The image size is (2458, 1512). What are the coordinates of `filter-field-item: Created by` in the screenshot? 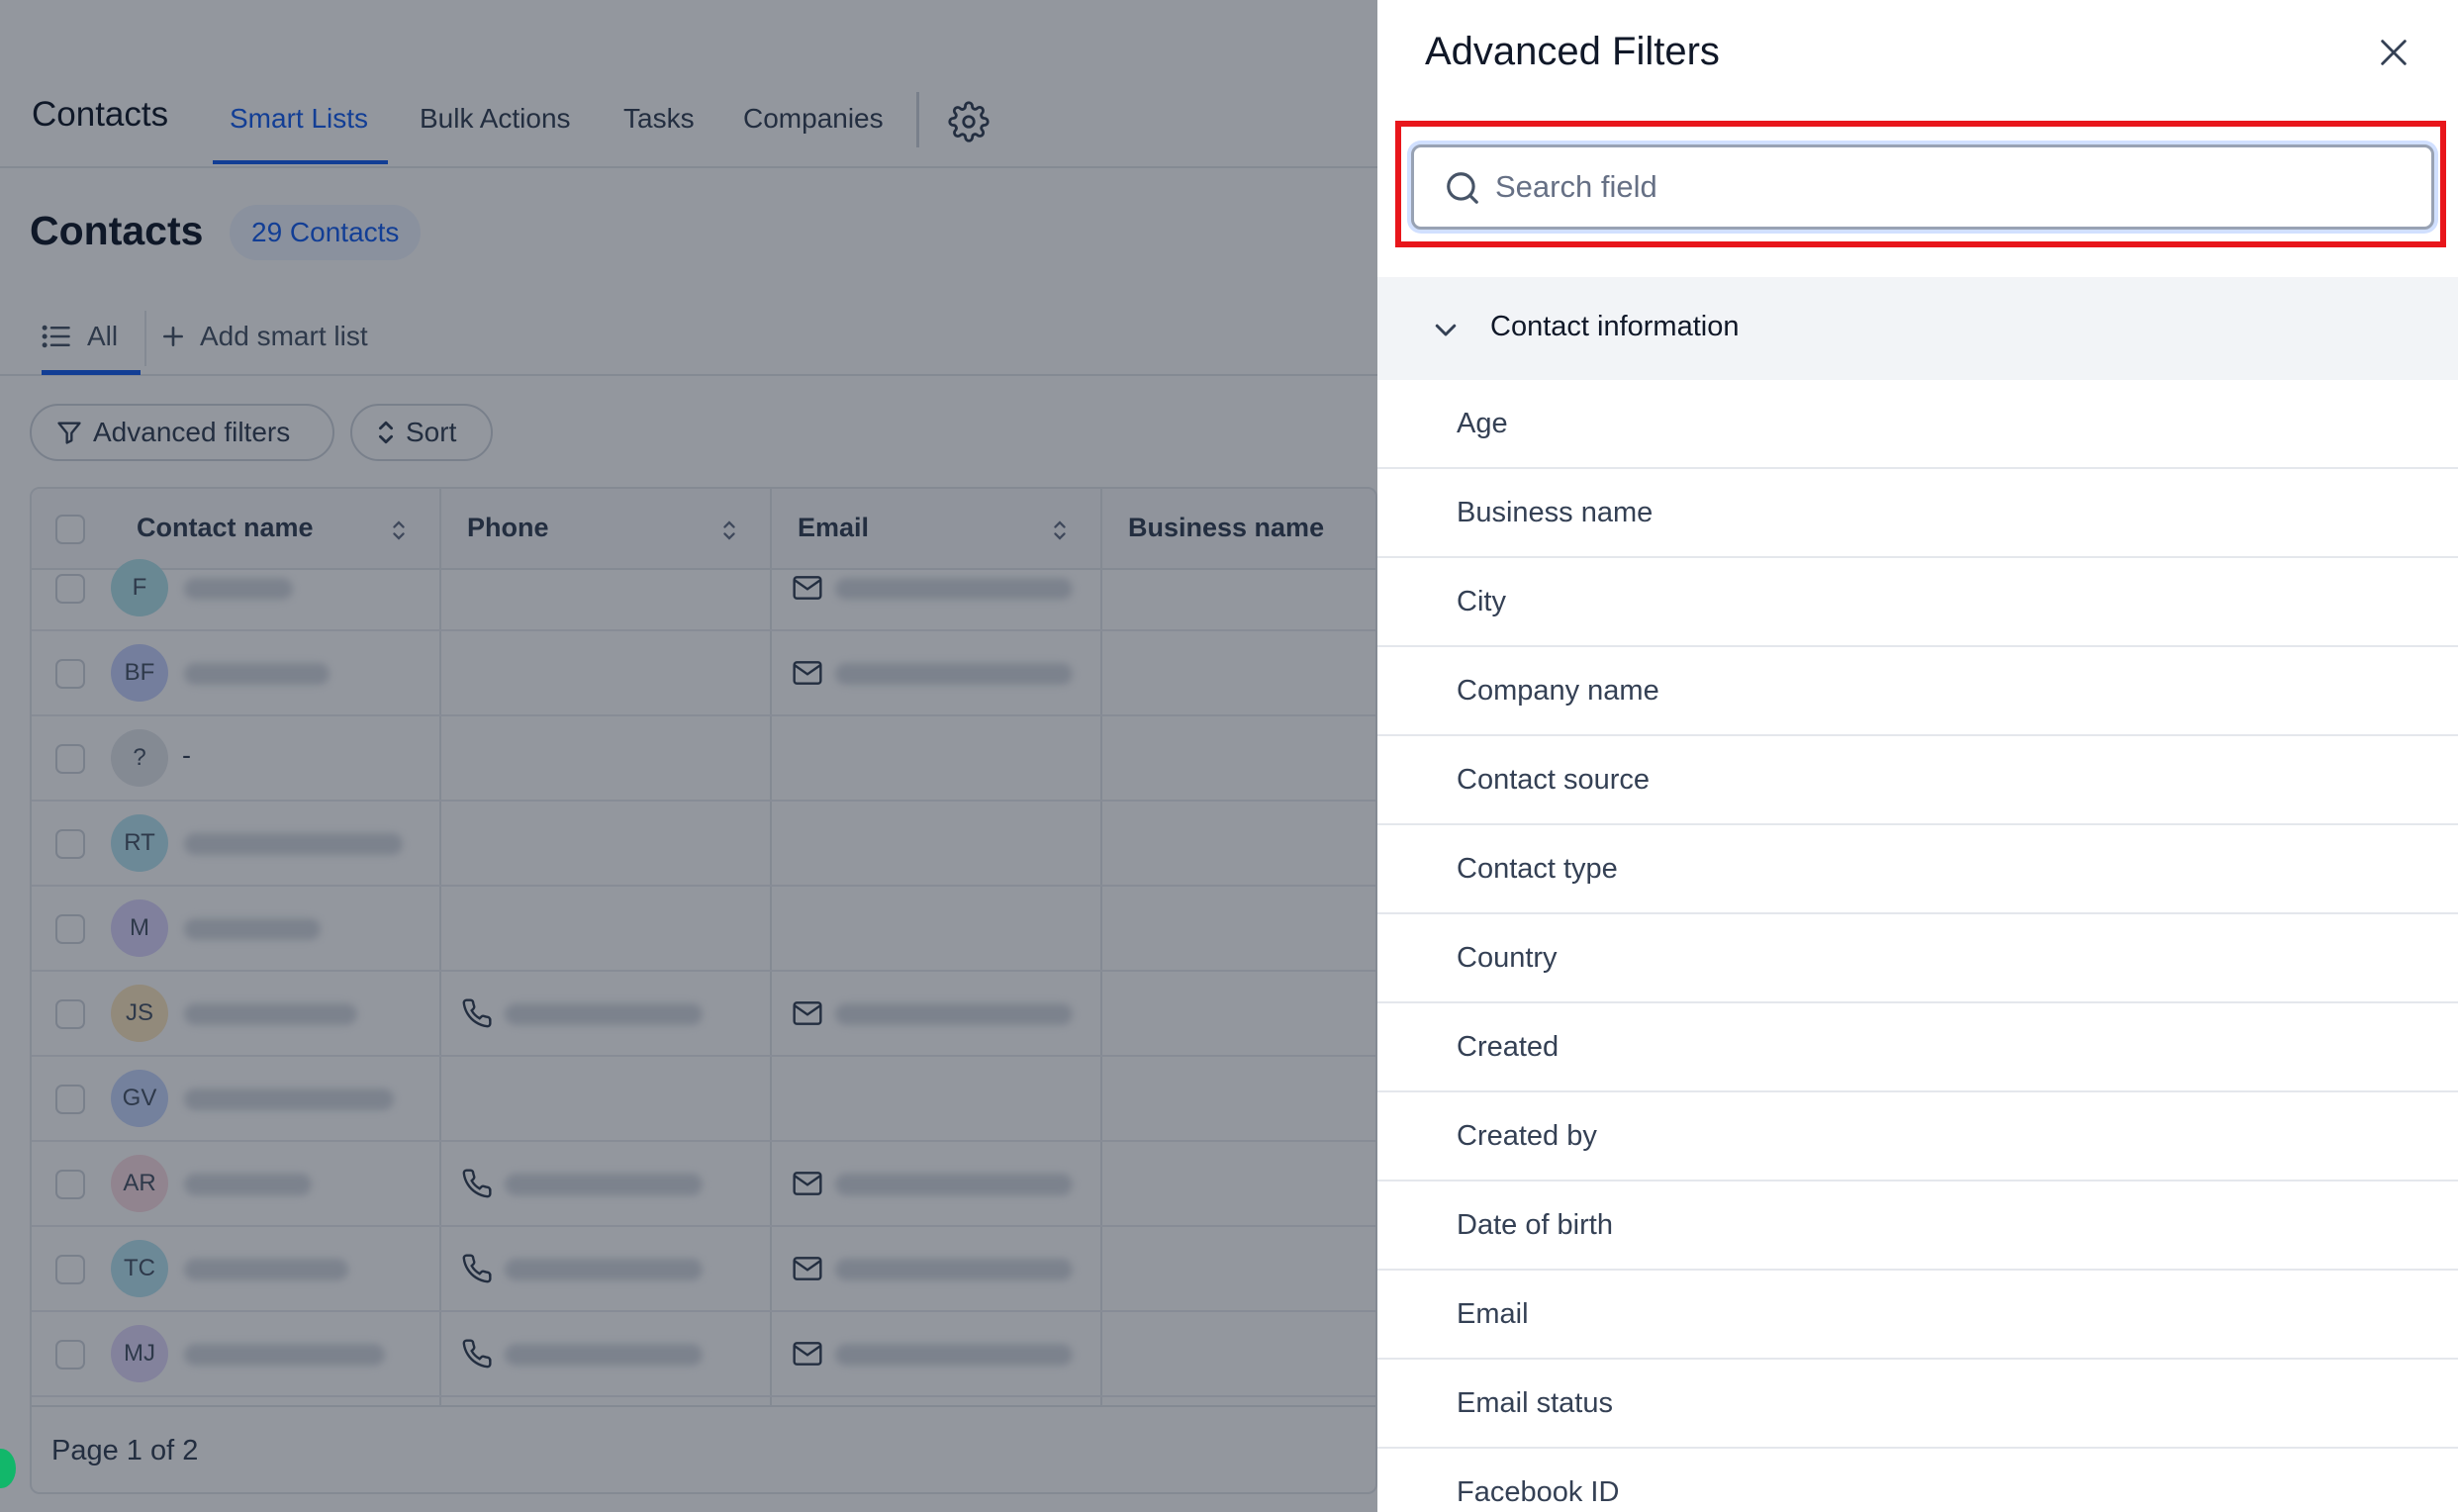 It's located at (1918, 1136).